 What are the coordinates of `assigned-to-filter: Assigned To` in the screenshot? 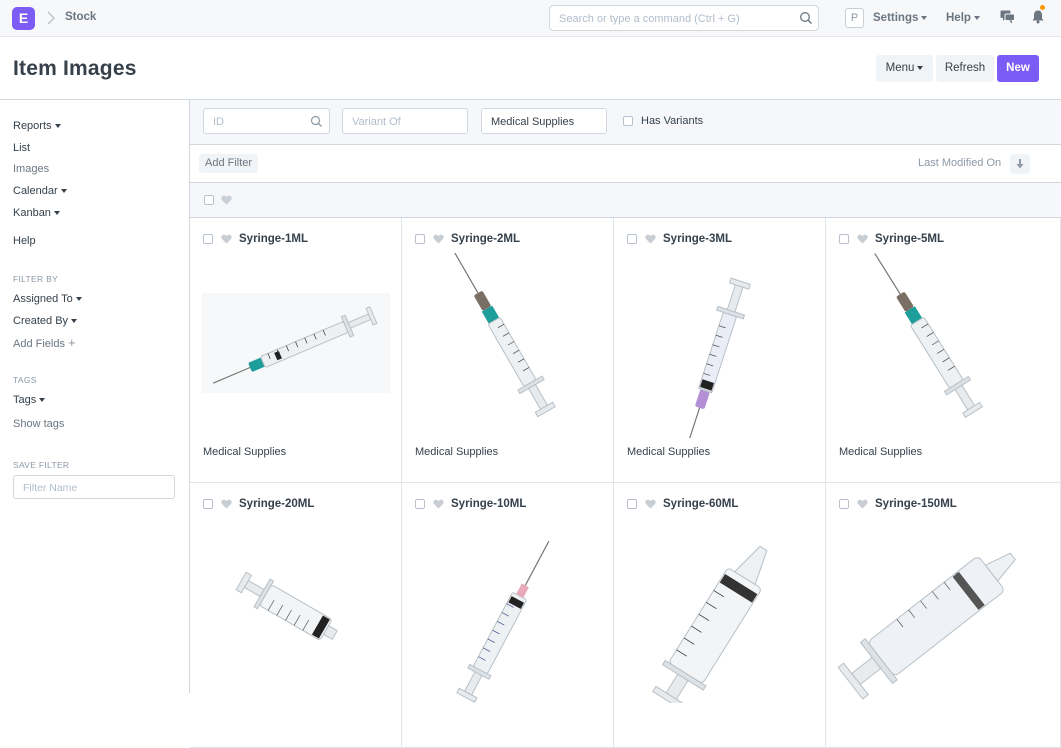 It's located at (47, 299).